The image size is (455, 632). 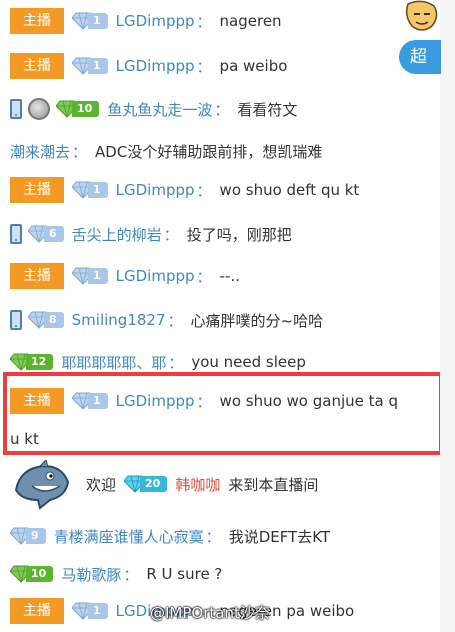 What do you see at coordinates (197, 484) in the screenshot?
I see `welcome-username: 韩咖咖` at bounding box center [197, 484].